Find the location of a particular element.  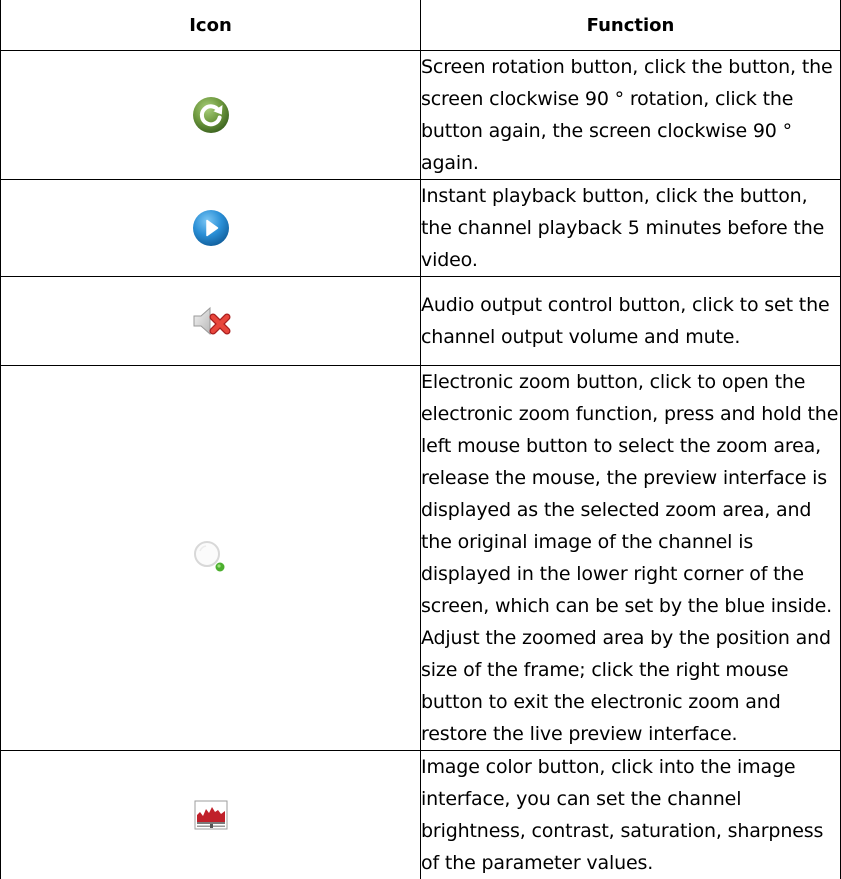

table-header-row: Icon Function is located at coordinates (421, 25).